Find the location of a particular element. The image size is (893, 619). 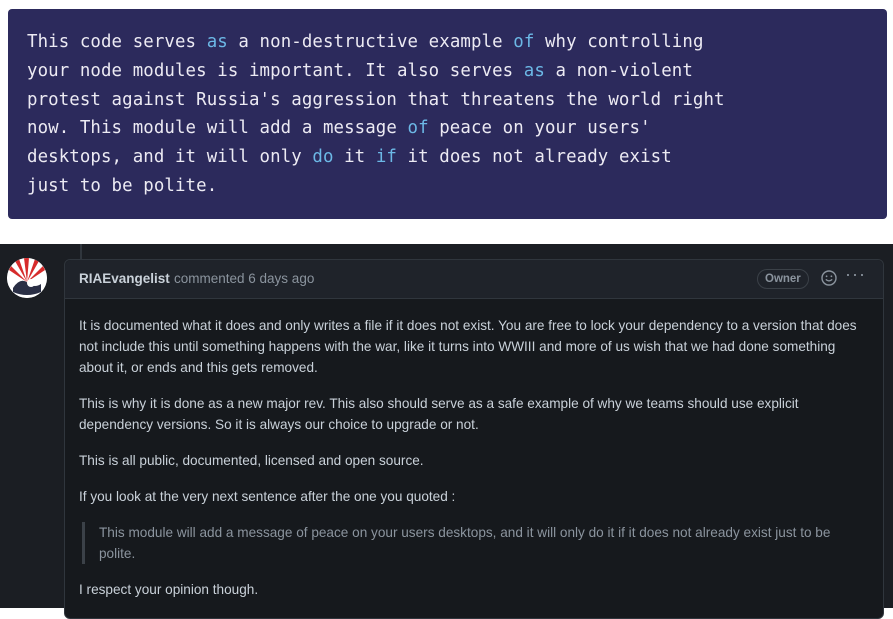

kebab-horizontal-icon: ··· is located at coordinates (855, 274).